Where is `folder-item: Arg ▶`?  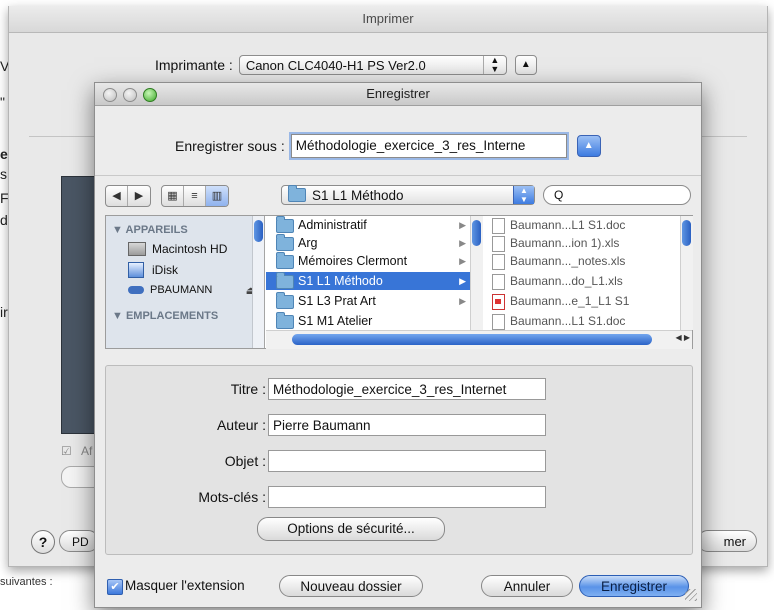
folder-item: Arg ▶ is located at coordinates (370, 243).